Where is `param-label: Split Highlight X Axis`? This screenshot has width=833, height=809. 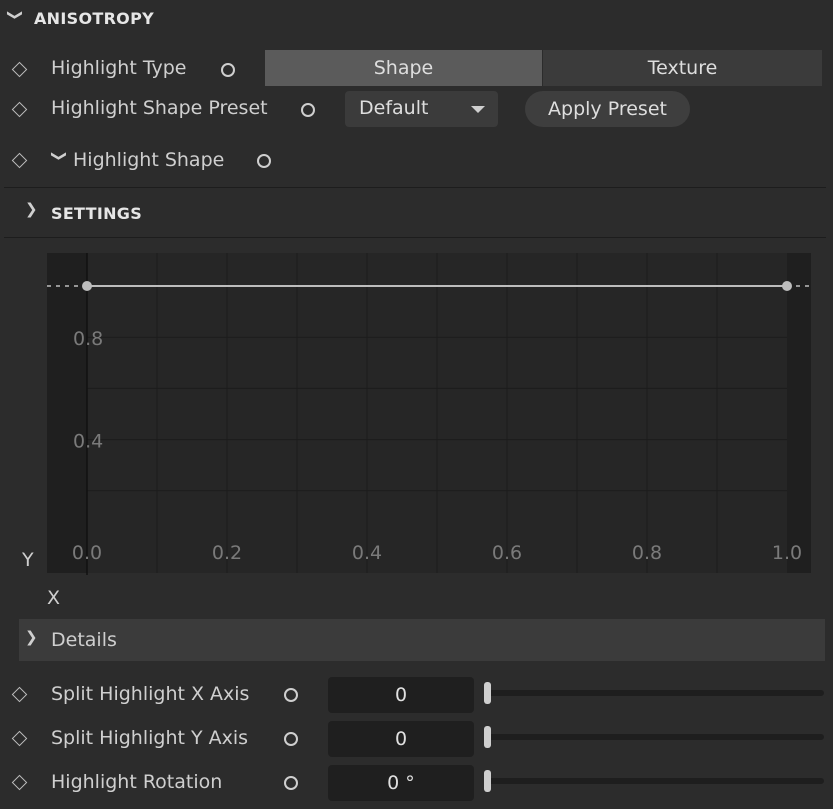 param-label: Split Highlight X Axis is located at coordinates (150, 694).